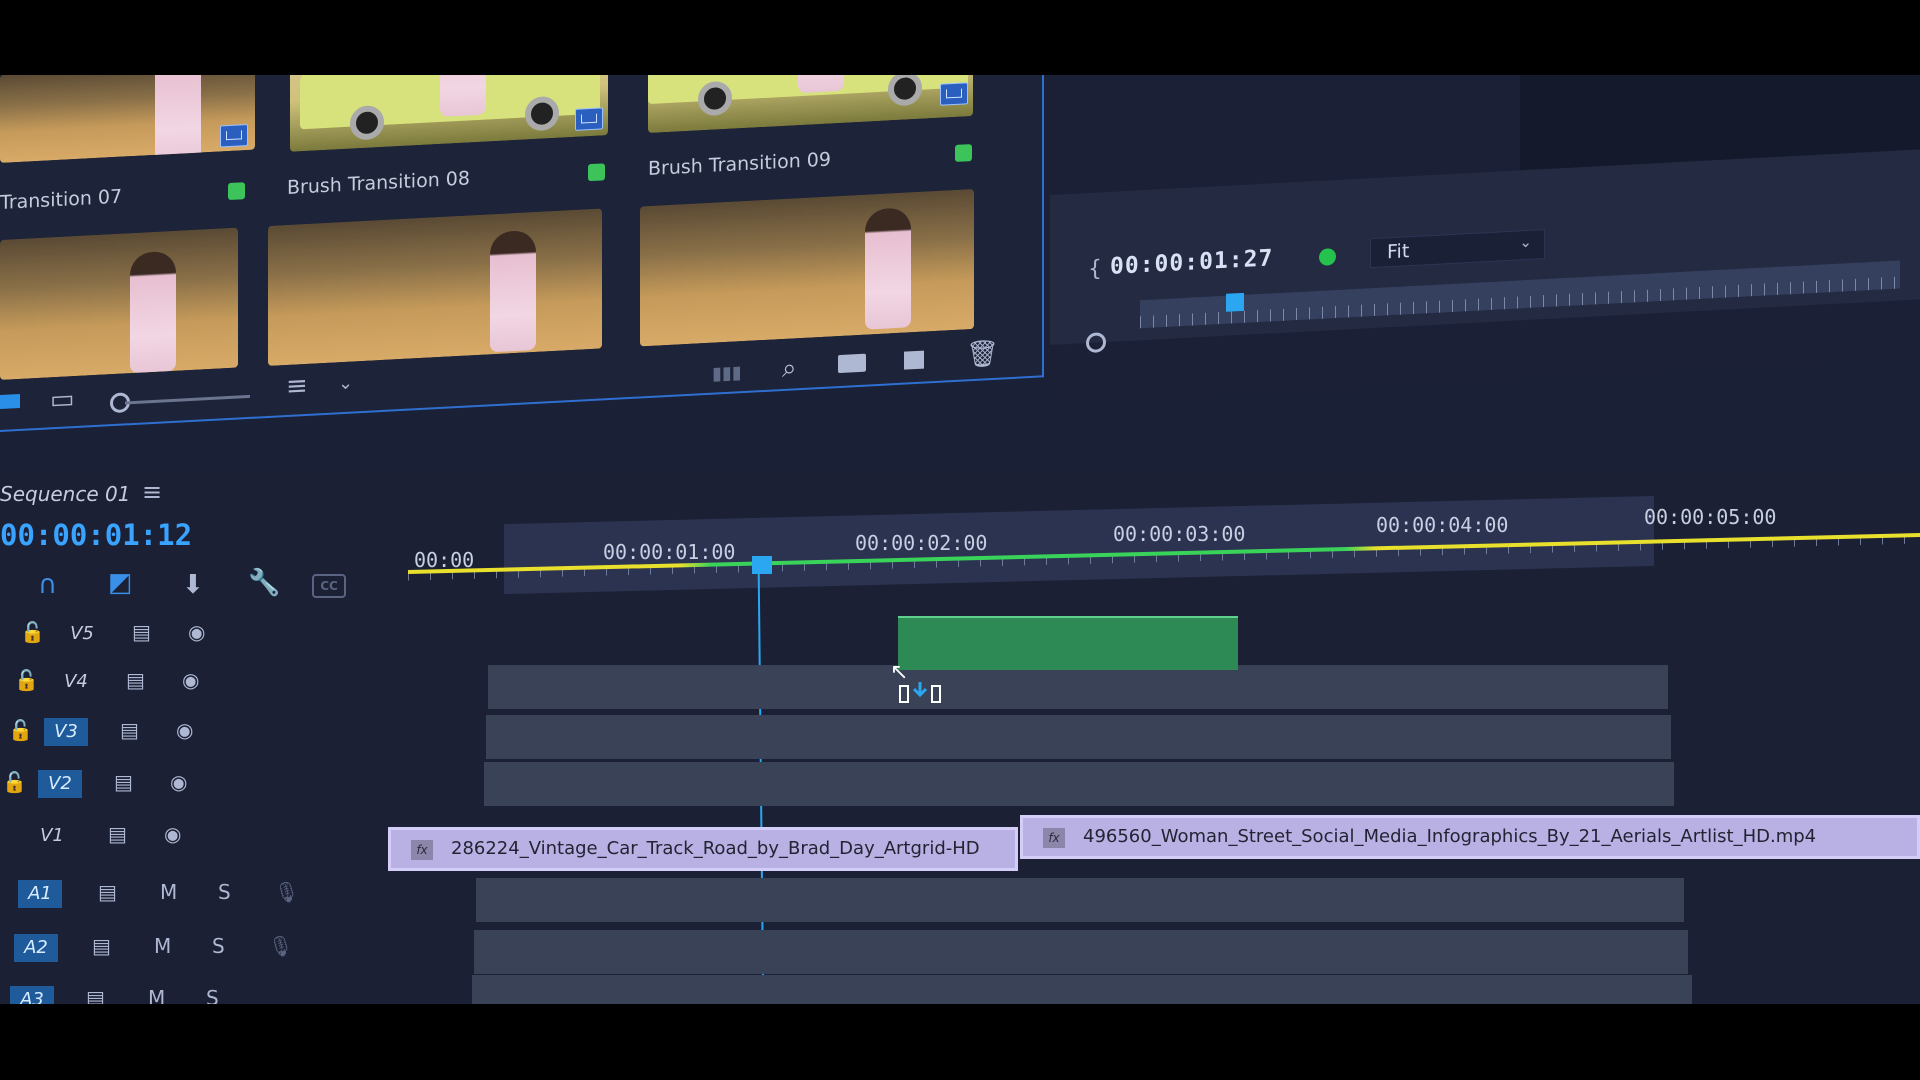 The height and width of the screenshot is (1080, 1920). What do you see at coordinates (1398, 252) in the screenshot?
I see `fit-zoom-value: Fit` at bounding box center [1398, 252].